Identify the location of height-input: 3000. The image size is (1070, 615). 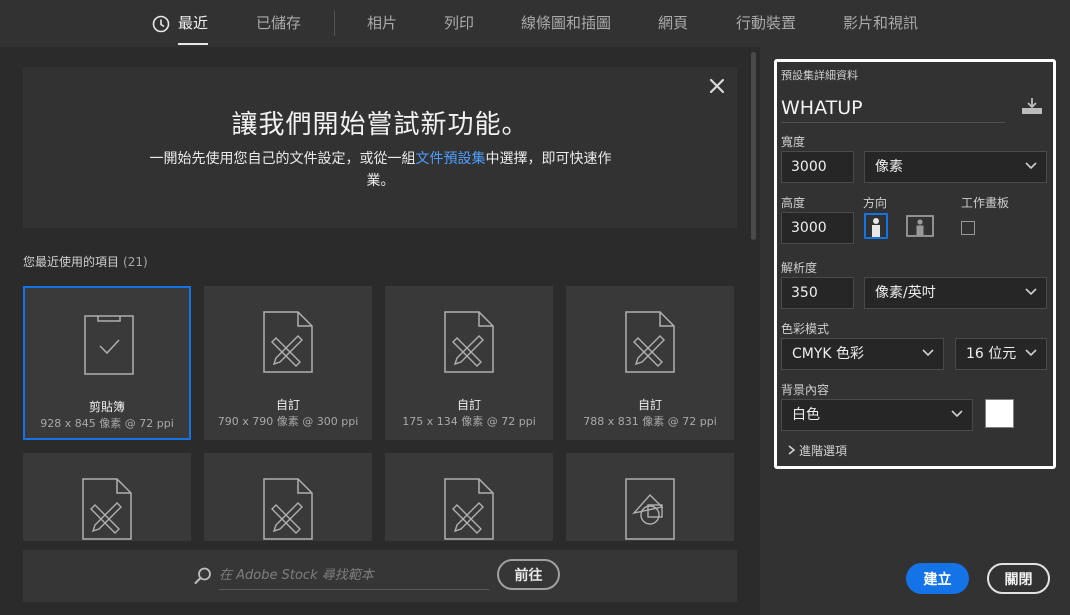
(817, 228).